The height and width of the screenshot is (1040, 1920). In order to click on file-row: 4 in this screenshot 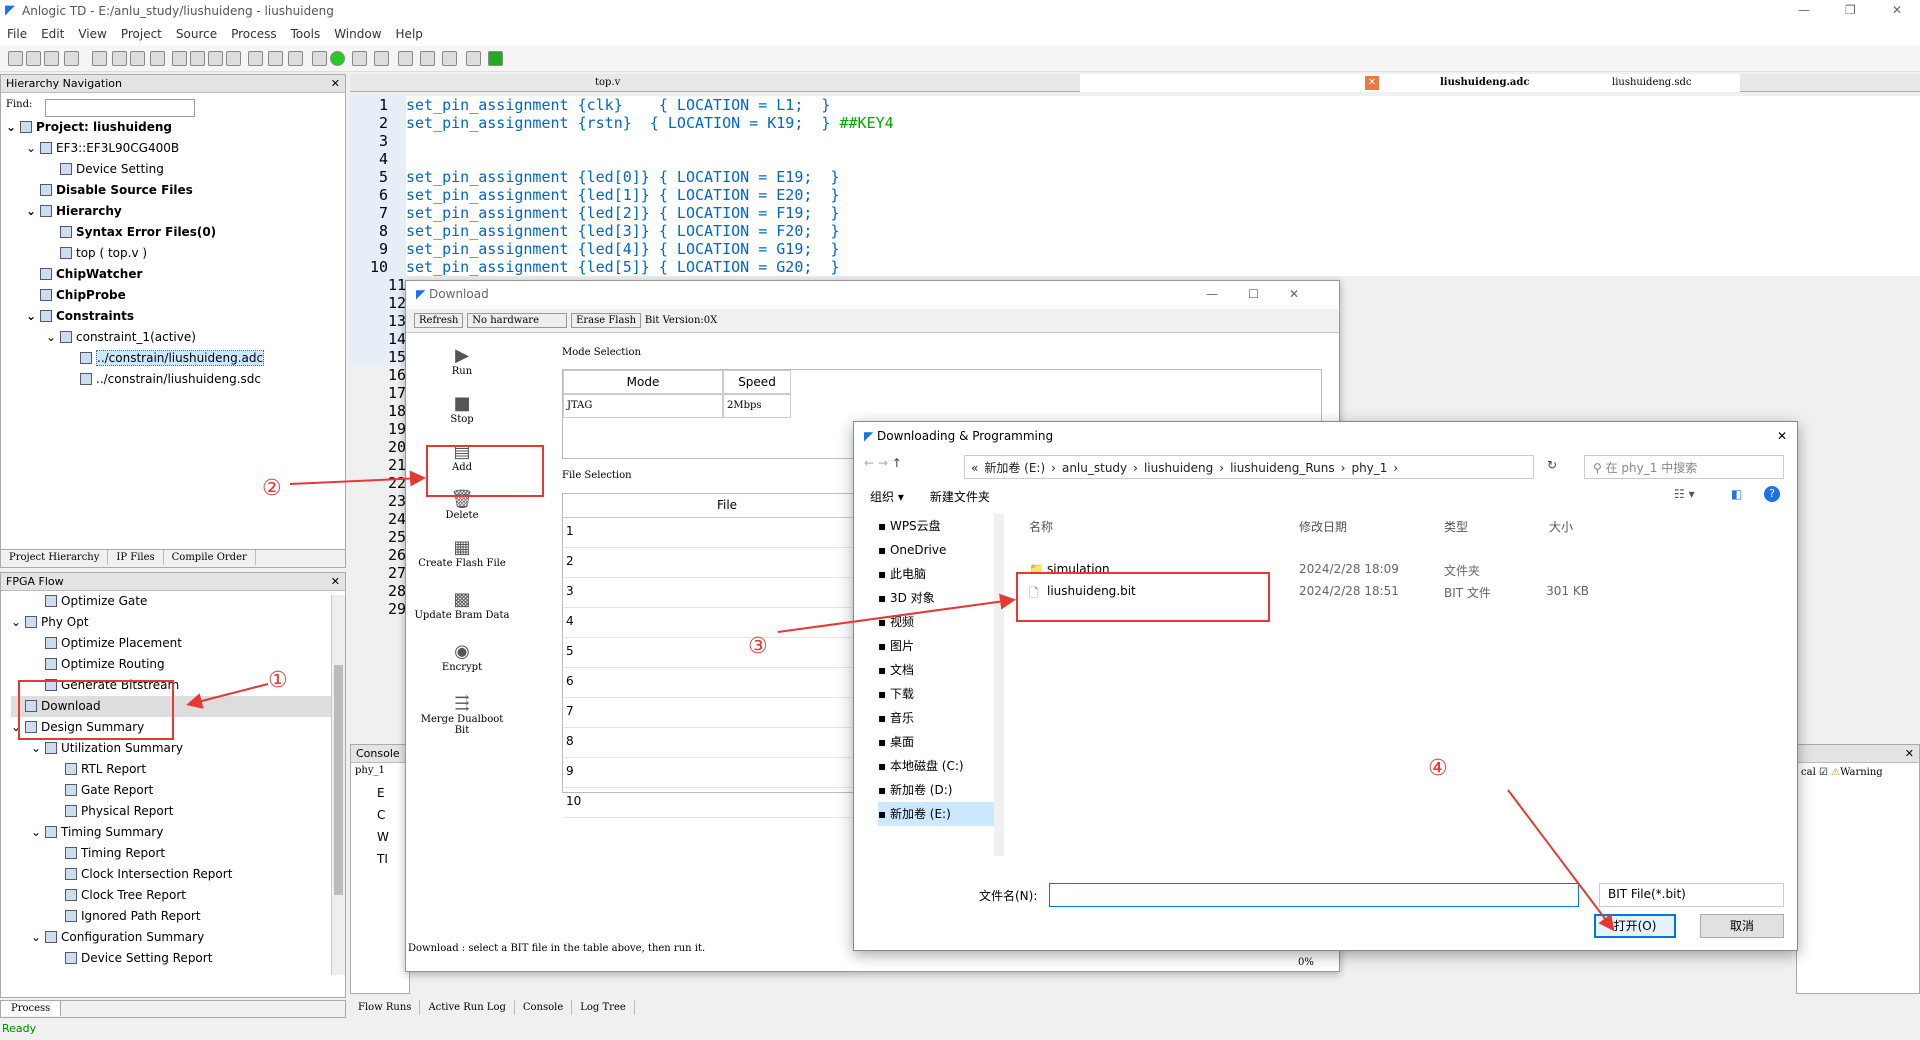, I will do `click(712, 623)`.